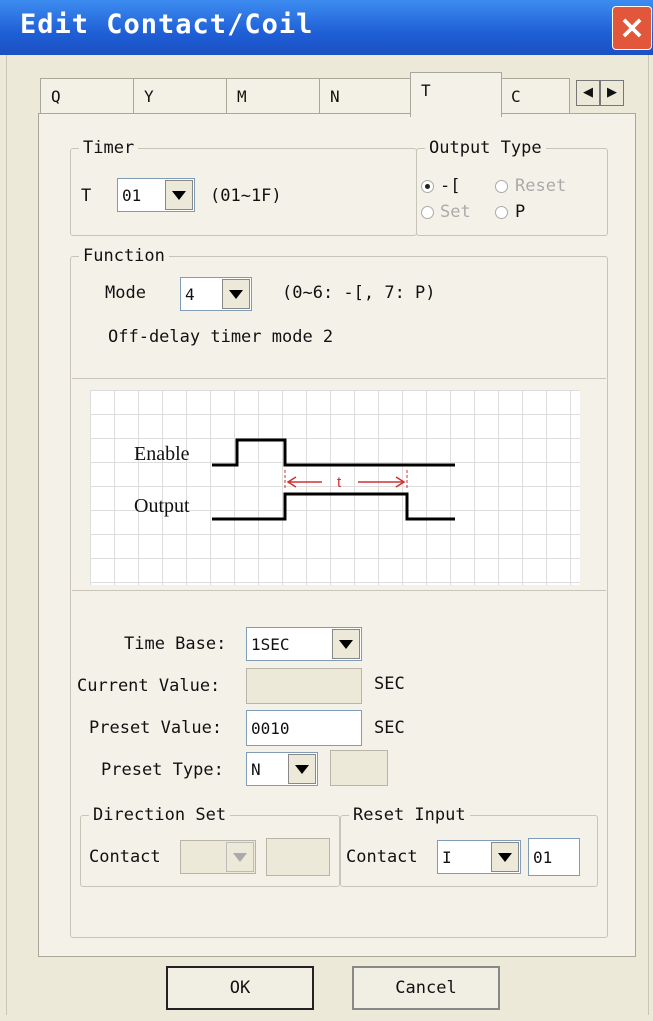 The height and width of the screenshot is (1021, 653). Describe the element at coordinates (160, 815) in the screenshot. I see `direction-set-legend: Direction Set` at that location.